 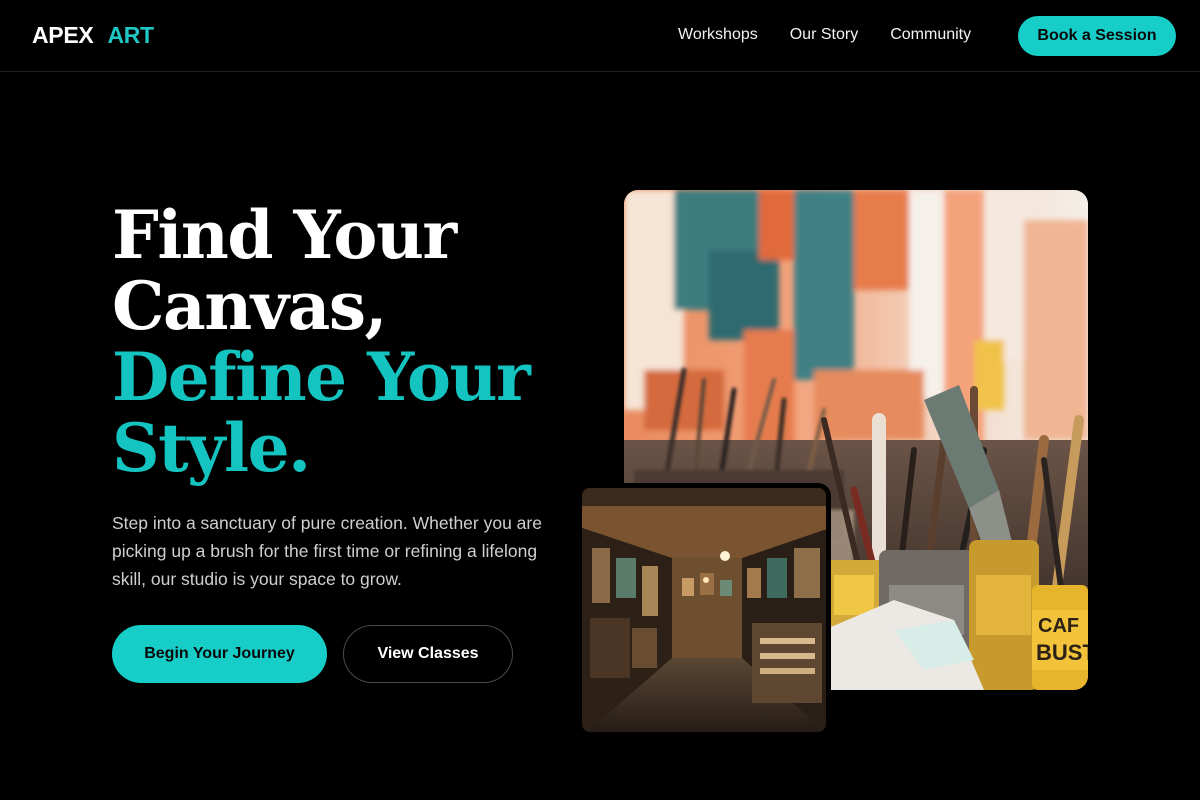 What do you see at coordinates (824, 35) in the screenshot?
I see `nav-link-our-story: Our Story` at bounding box center [824, 35].